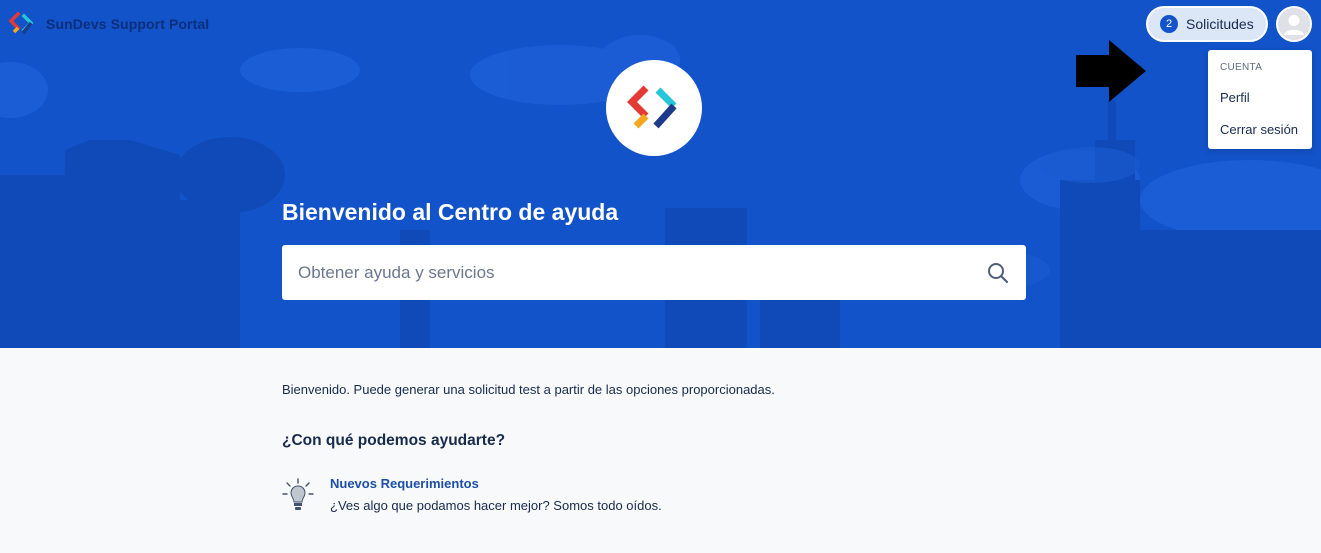 The image size is (1321, 553). What do you see at coordinates (627, 272) in the screenshot?
I see `search-input` at bounding box center [627, 272].